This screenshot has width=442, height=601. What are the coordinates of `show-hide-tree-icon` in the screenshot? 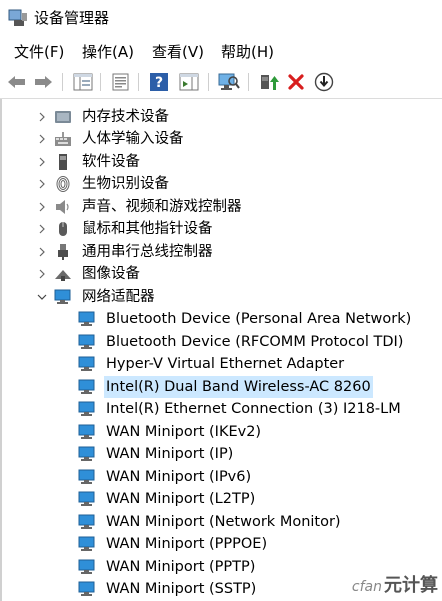 It's located at (83, 82).